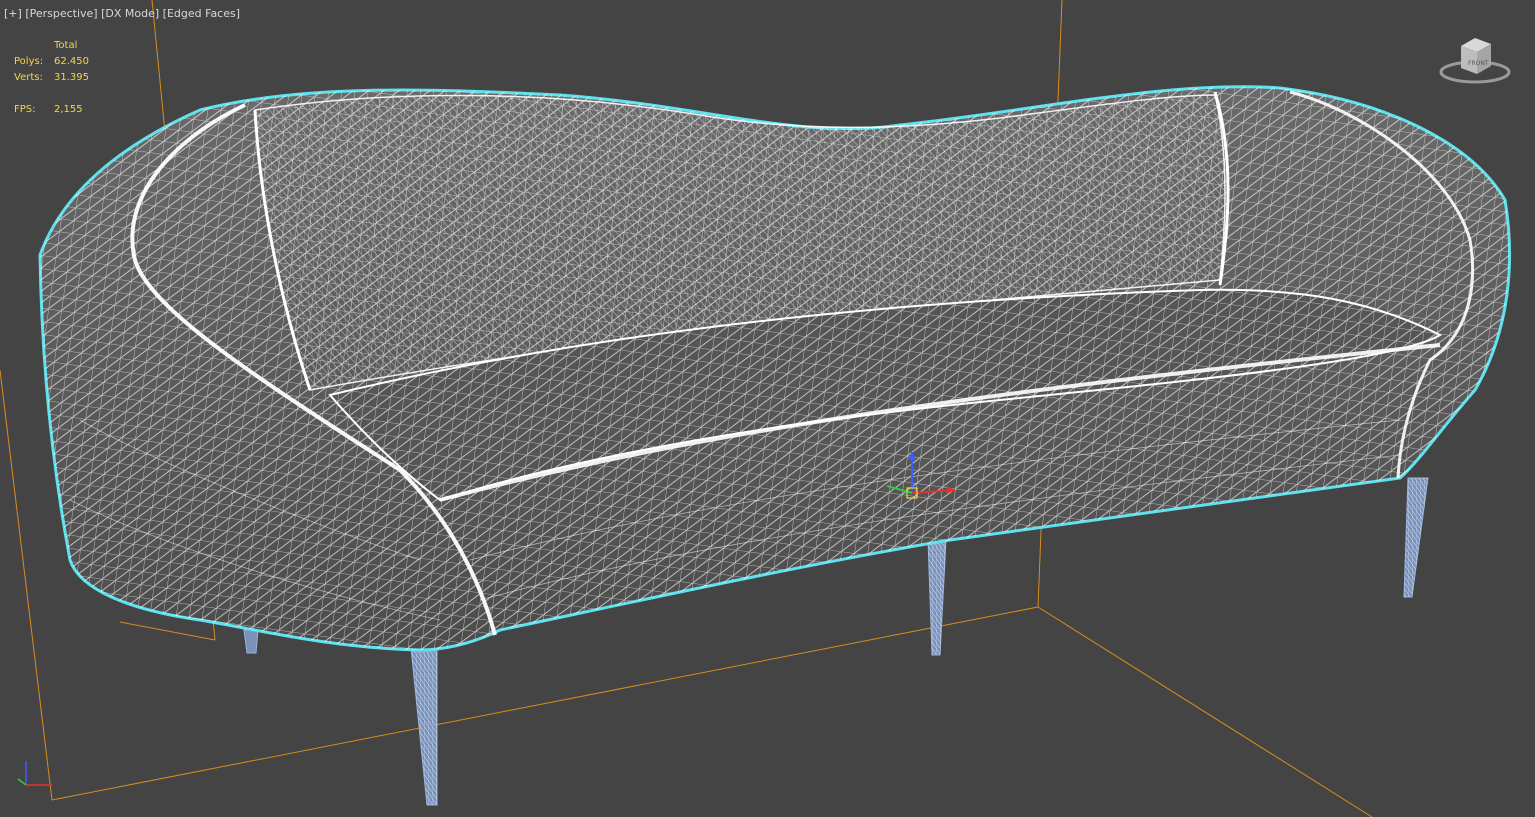 The width and height of the screenshot is (1535, 817). I want to click on fps-value: 2,155, so click(68, 109).